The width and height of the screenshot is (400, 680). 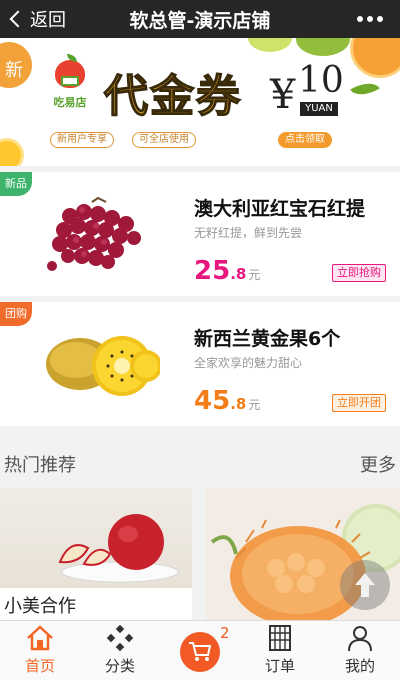 I want to click on scroll-to-top-button, so click(x=365, y=585).